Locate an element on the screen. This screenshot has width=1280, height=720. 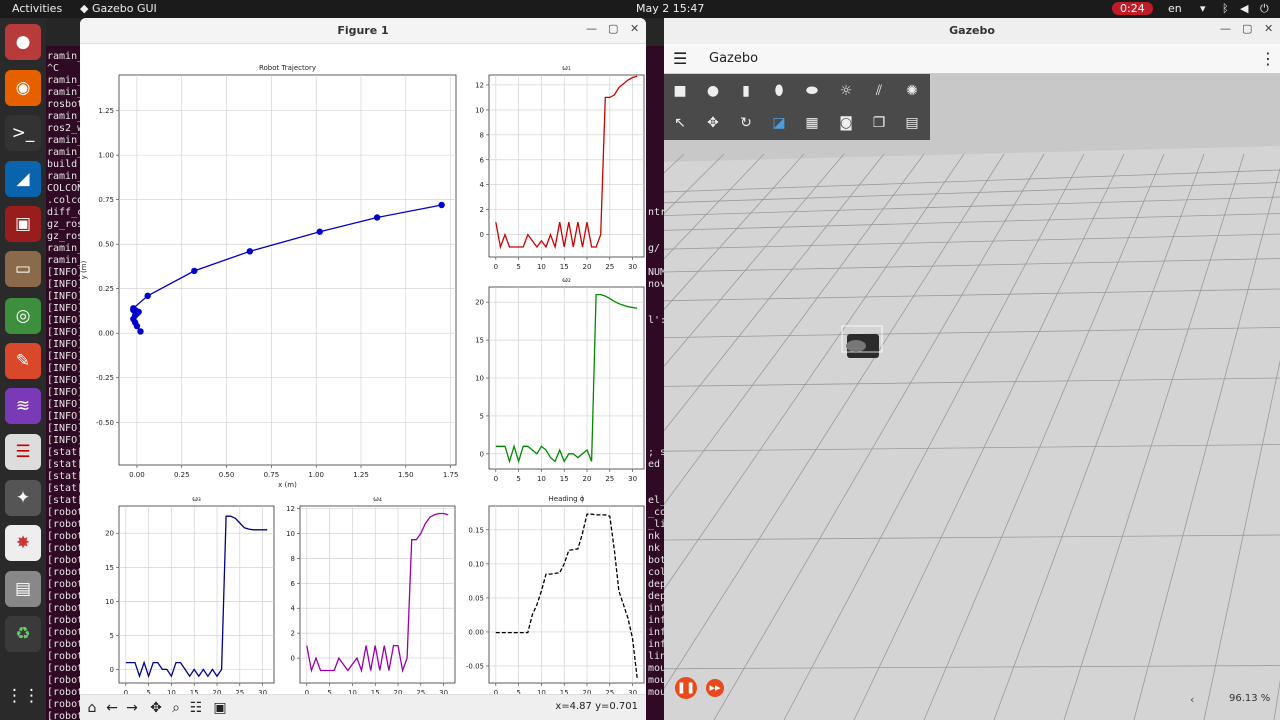
figure-title: Figure 1 is located at coordinates (363, 30).